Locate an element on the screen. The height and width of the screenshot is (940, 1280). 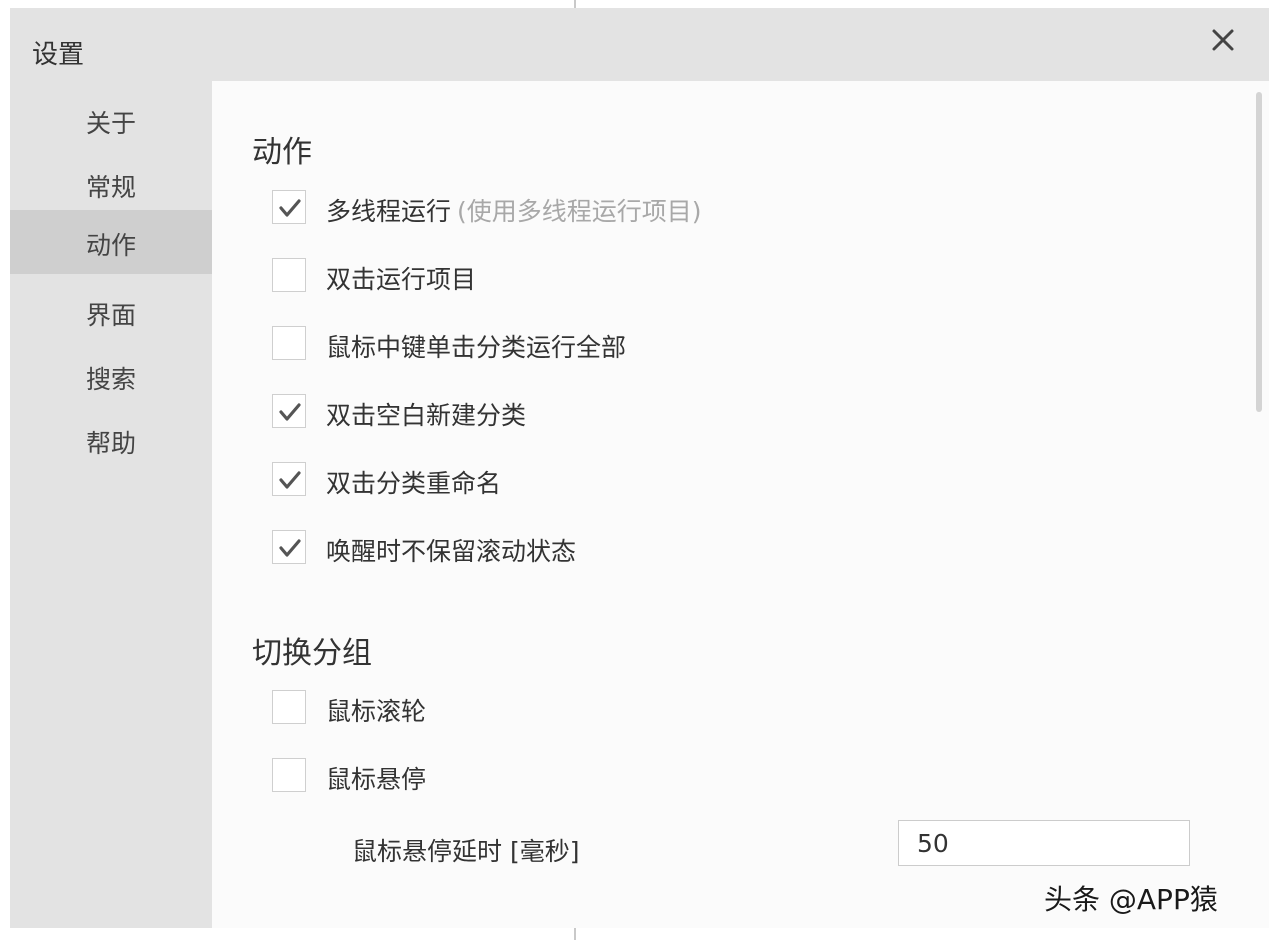
close-icon is located at coordinates (1223, 40).